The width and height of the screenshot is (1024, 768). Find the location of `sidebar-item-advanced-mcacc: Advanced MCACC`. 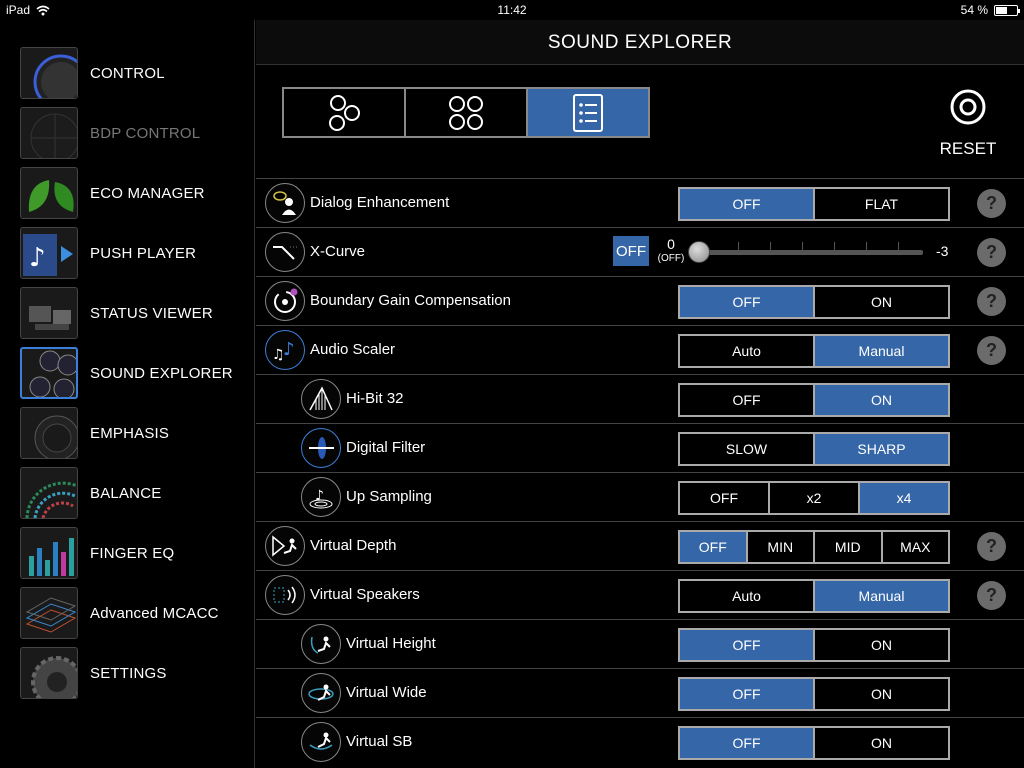

sidebar-item-advanced-mcacc: Advanced MCACC is located at coordinates (135, 613).